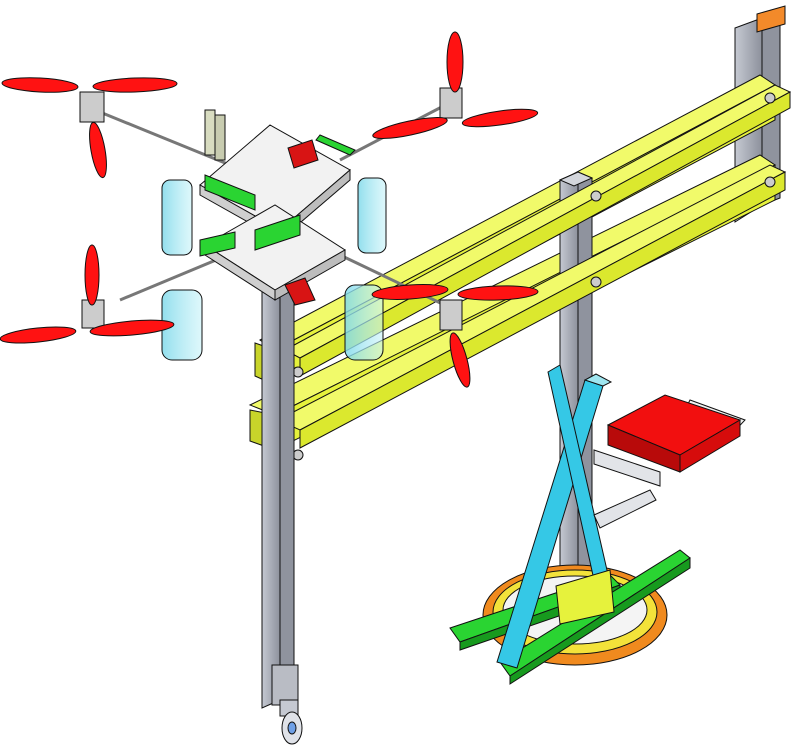  I want to click on red-seat, so click(676, 433).